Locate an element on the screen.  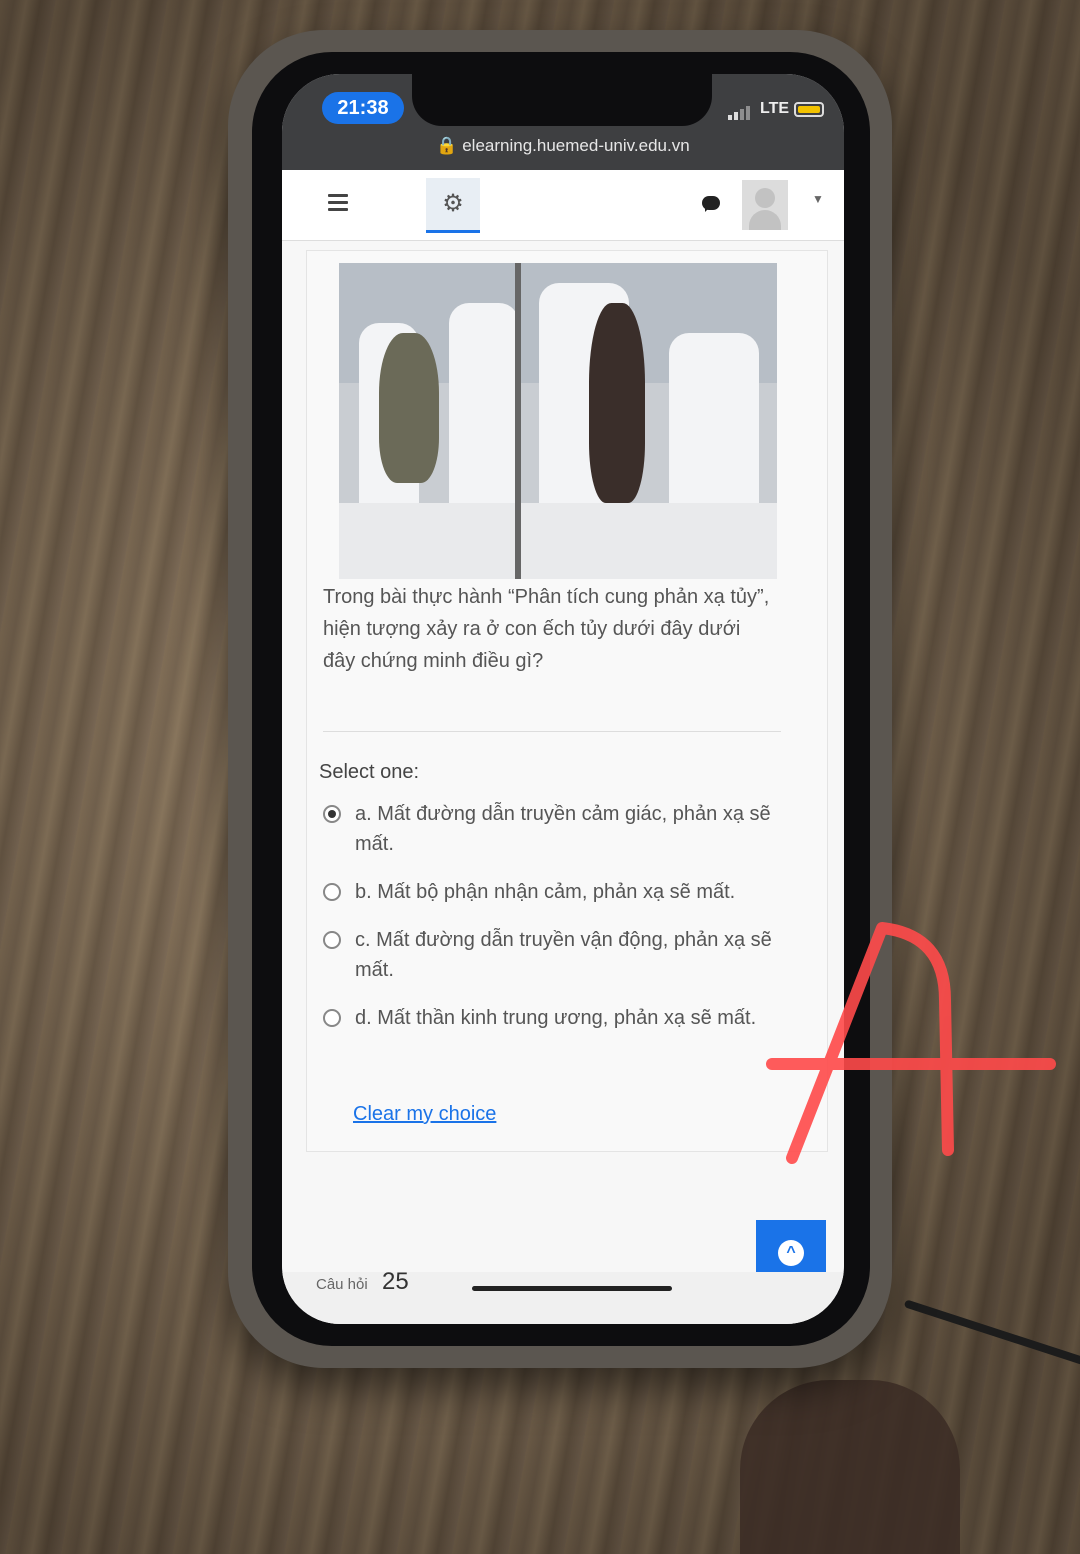
chevron-down-icon: ▼ is located at coordinates (818, 199).